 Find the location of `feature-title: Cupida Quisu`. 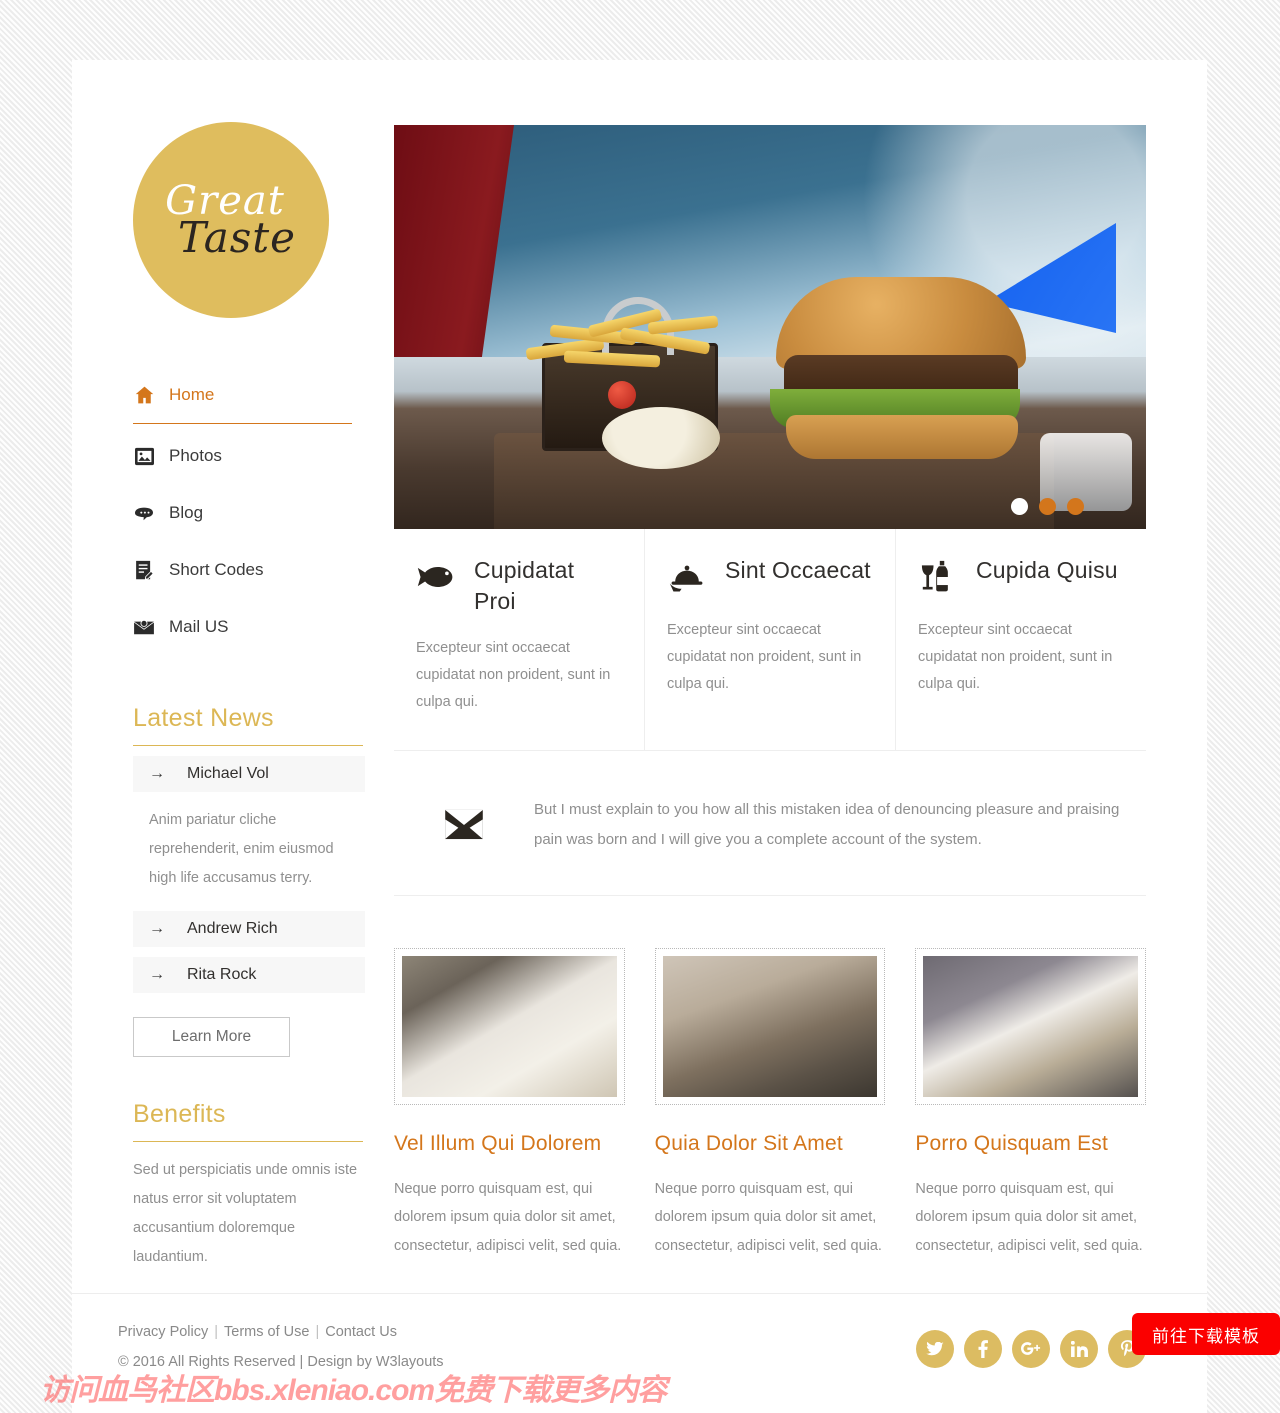

feature-title: Cupida Quisu is located at coordinates (1047, 570).